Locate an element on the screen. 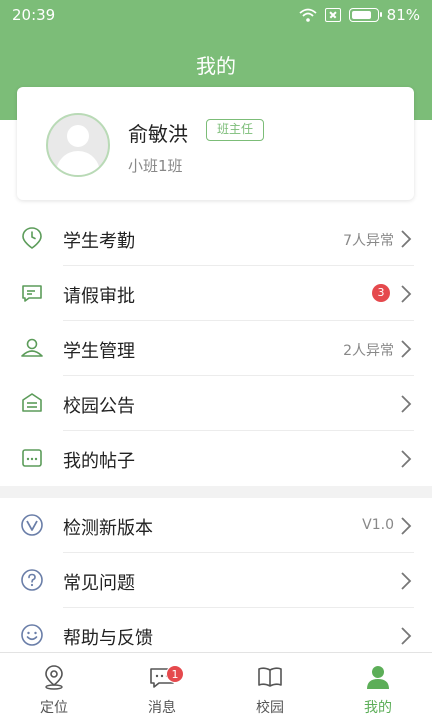 The height and width of the screenshot is (720, 432). tab-mine: 我的 is located at coordinates (378, 686).